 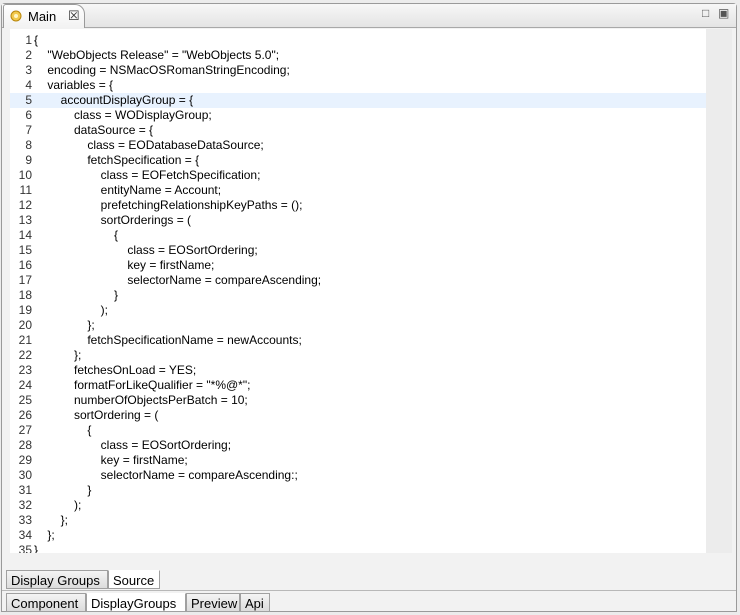 I want to click on code-line: 5 accountDisplayGroup = {, so click(x=358, y=100).